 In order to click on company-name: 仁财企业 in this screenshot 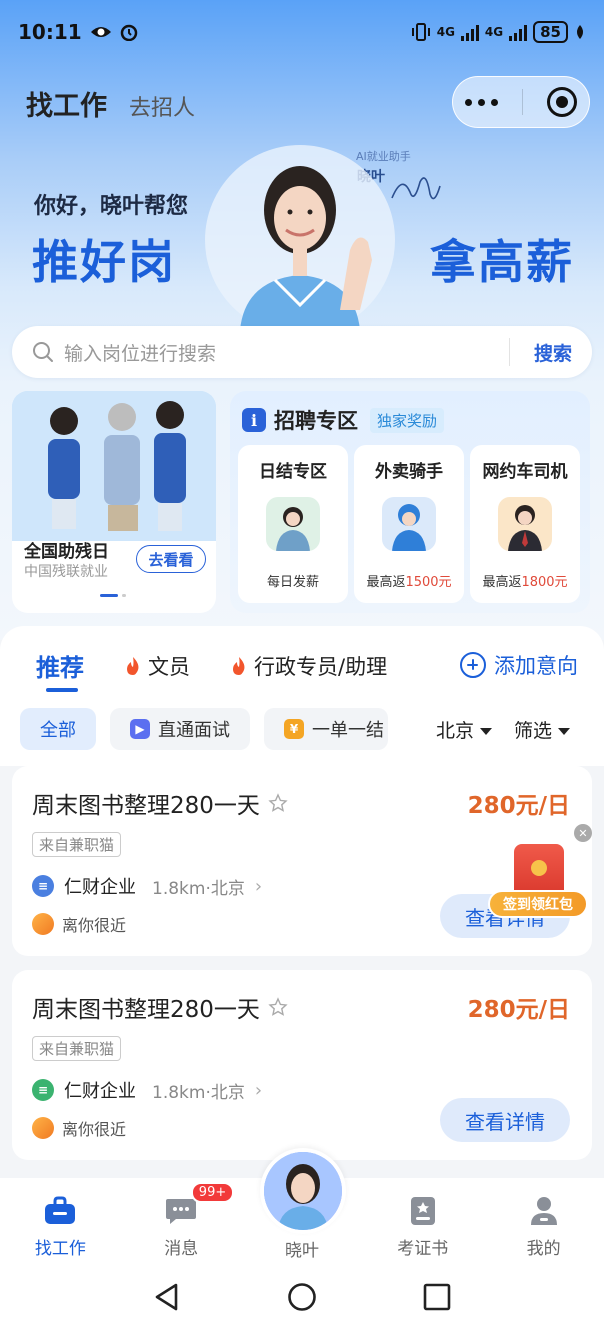, I will do `click(100, 1091)`.